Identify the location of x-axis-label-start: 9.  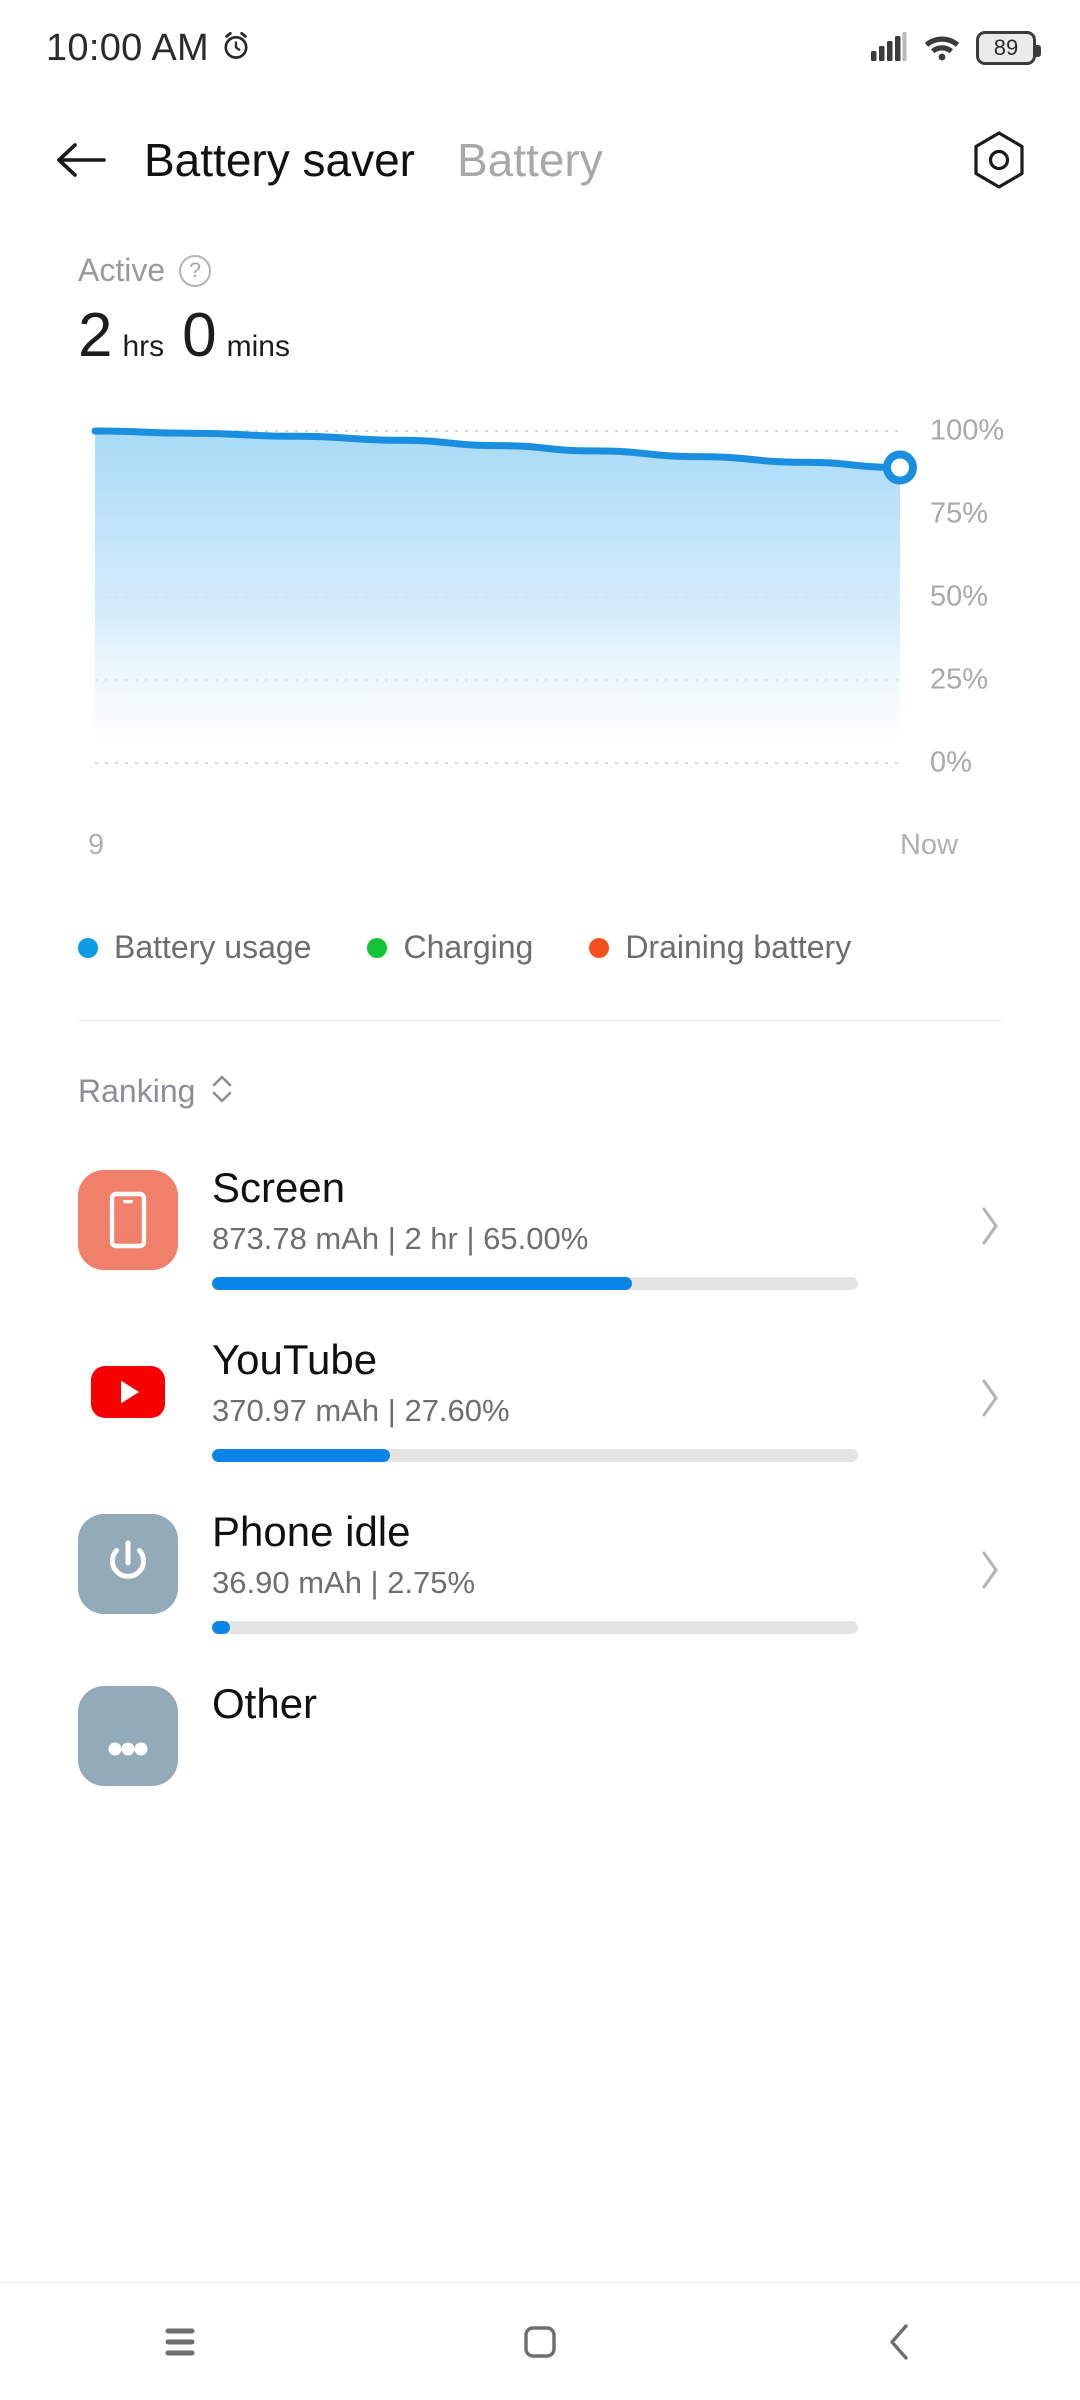
(96, 845).